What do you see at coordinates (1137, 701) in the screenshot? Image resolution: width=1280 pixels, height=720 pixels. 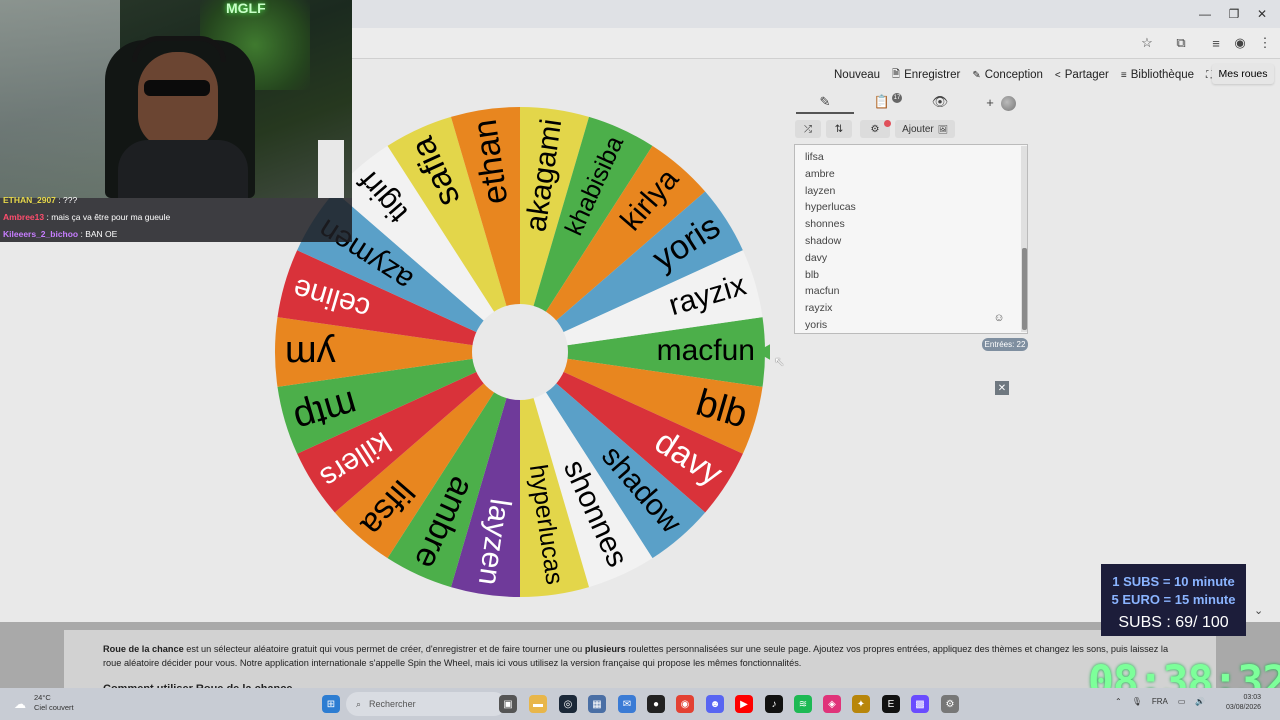 I see `microphone-icon: 🎙` at bounding box center [1137, 701].